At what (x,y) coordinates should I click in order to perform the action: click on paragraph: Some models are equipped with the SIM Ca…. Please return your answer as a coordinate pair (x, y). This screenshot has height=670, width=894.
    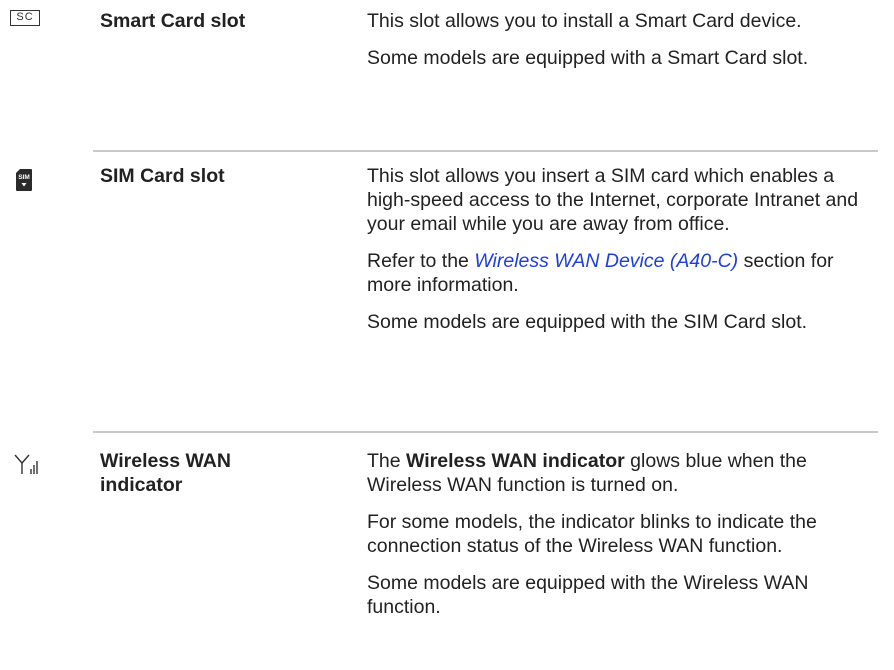
    Looking at the image, I should click on (587, 322).